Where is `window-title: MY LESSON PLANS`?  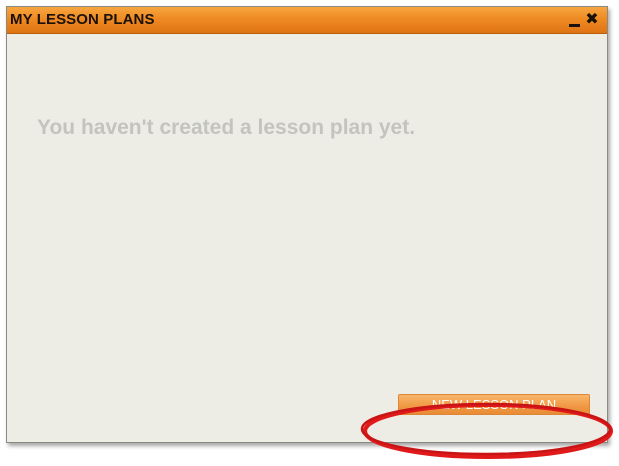
window-title: MY LESSON PLANS is located at coordinates (82, 19).